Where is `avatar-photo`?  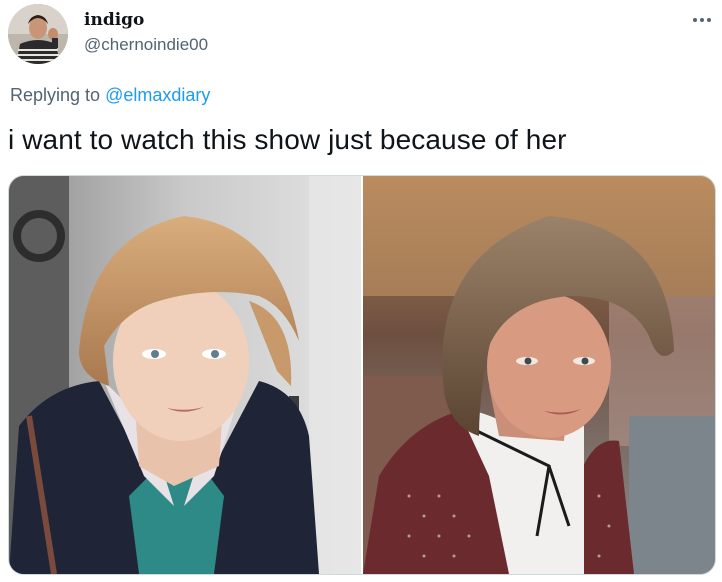
avatar-photo is located at coordinates (38, 34).